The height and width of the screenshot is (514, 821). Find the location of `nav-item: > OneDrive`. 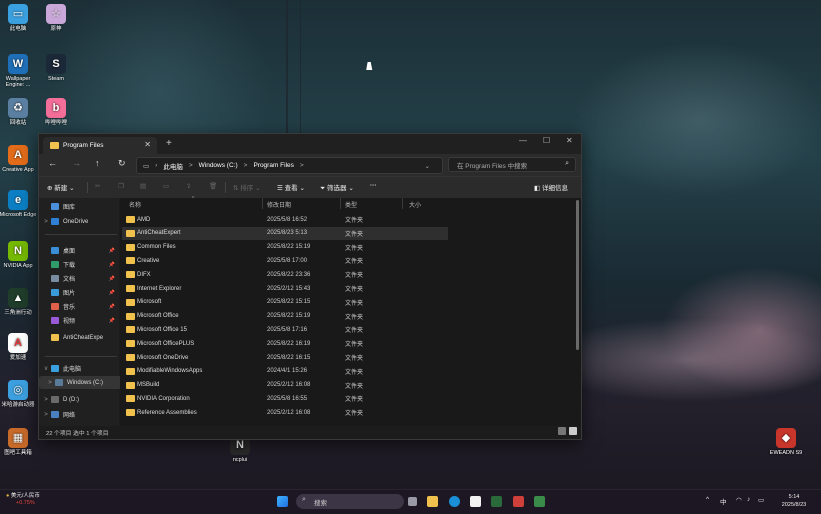

nav-item: > OneDrive is located at coordinates (79, 221).